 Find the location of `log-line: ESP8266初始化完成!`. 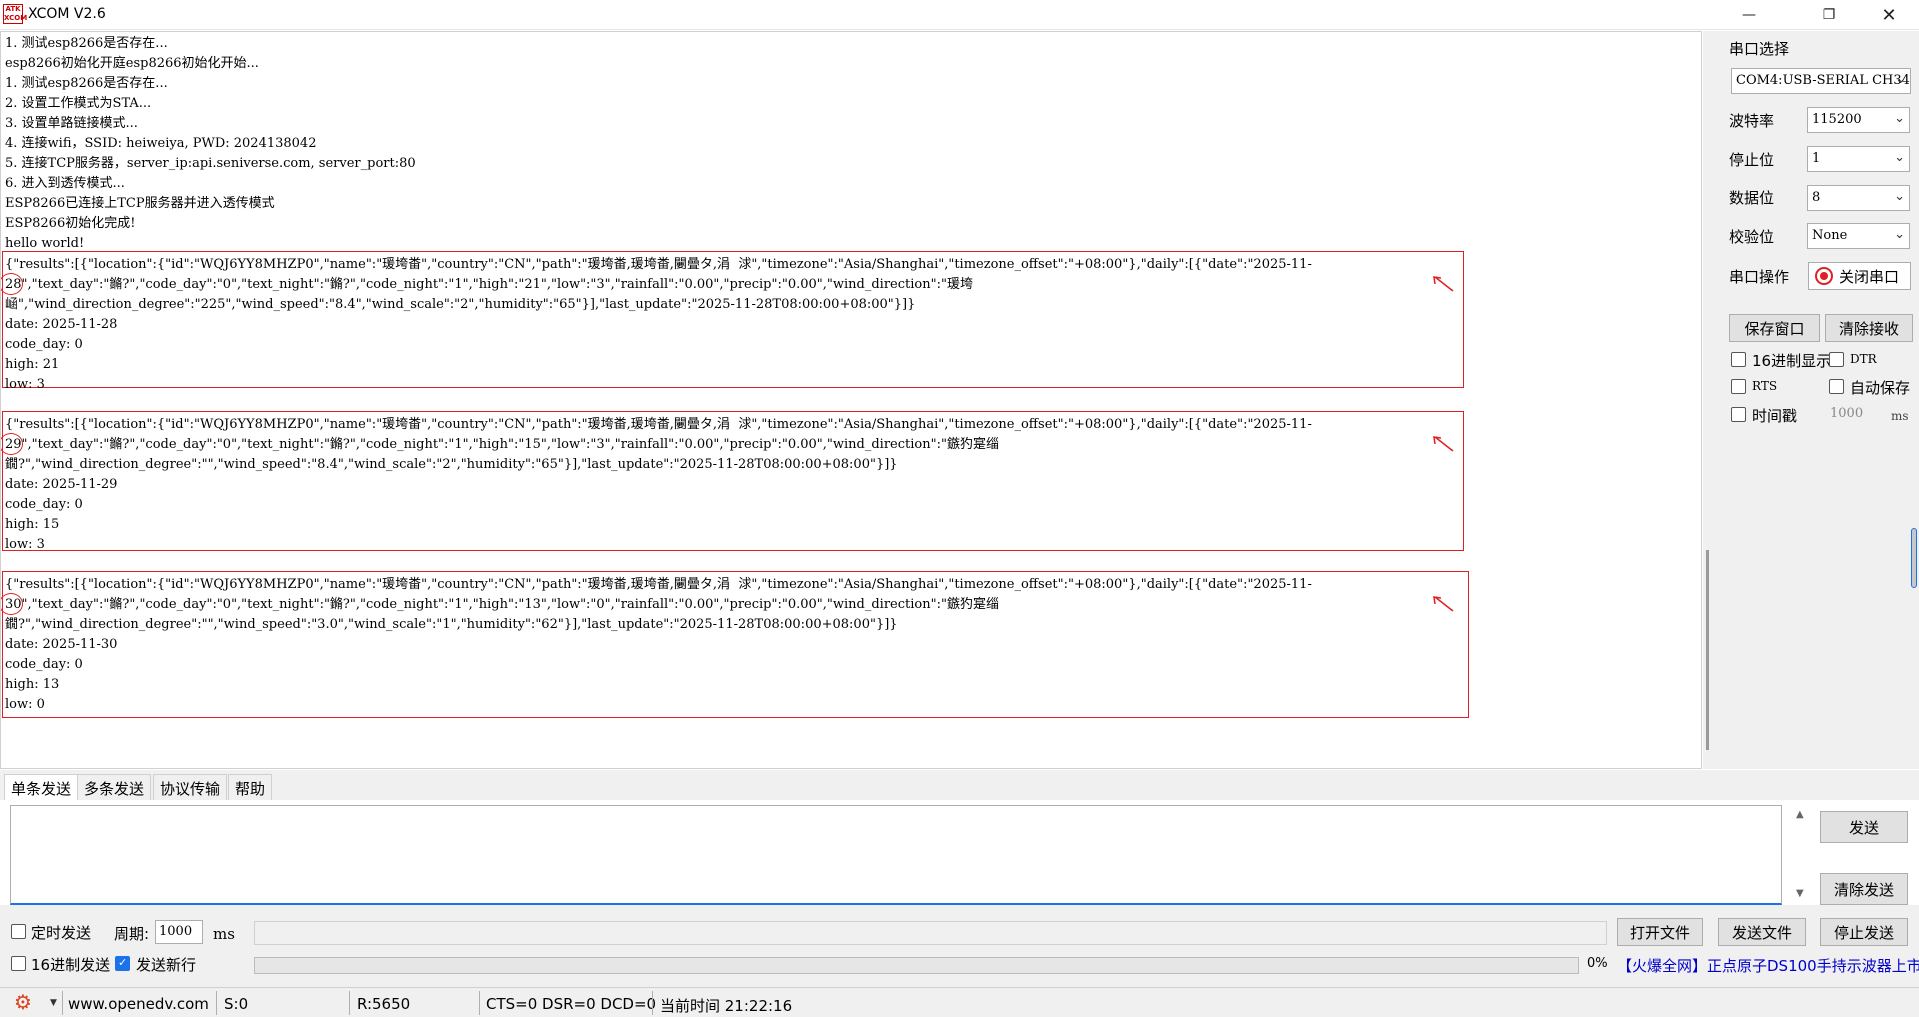

log-line: ESP8266初始化完成! is located at coordinates (70, 223).